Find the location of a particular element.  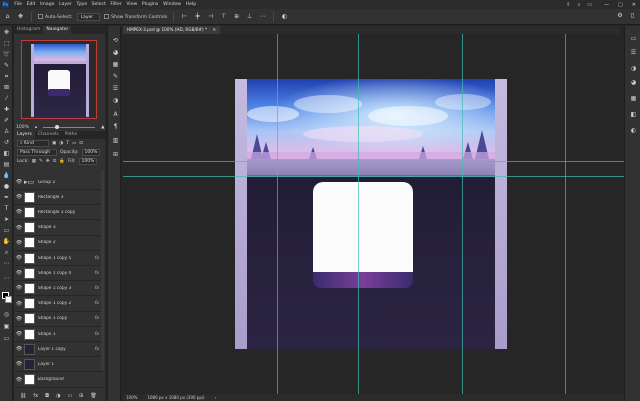

zoom-level: 100% is located at coordinates (131, 397).